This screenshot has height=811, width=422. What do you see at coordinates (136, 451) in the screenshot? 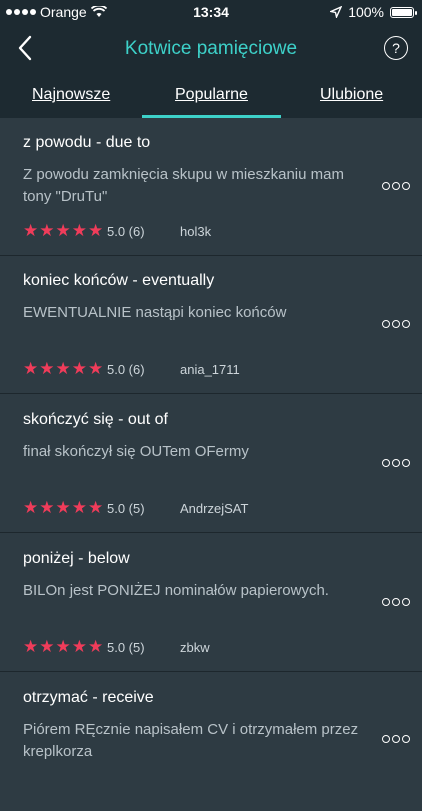
I see `item-body: finał skończył się OUTem OFermy` at bounding box center [136, 451].